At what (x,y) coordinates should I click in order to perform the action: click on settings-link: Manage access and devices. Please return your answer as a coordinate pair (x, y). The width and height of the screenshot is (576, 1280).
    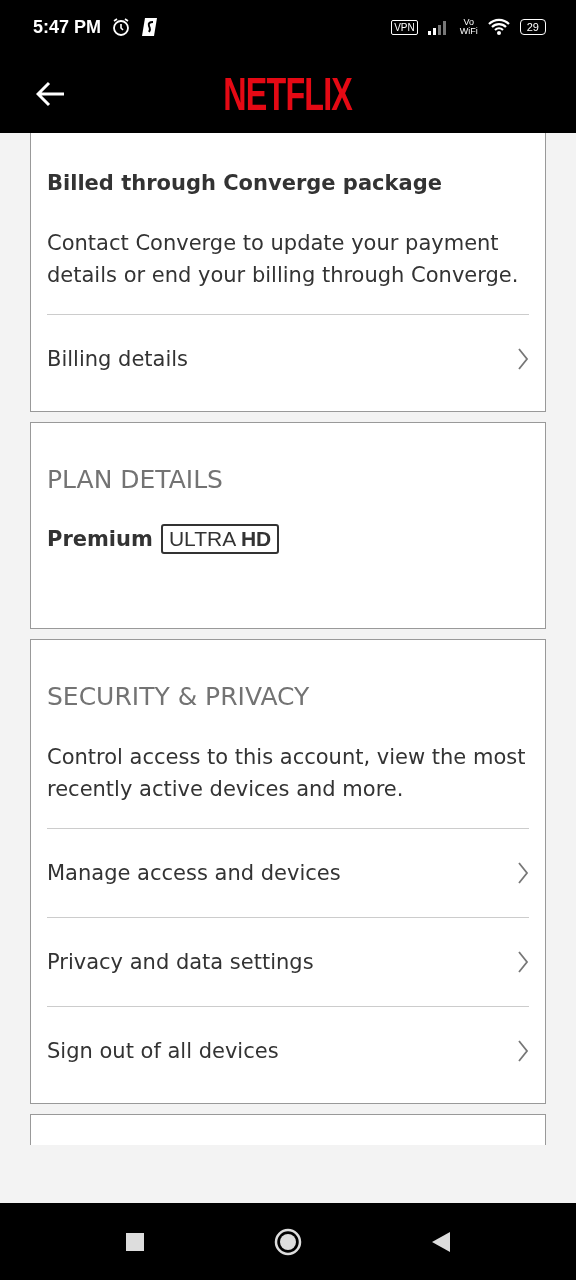
    Looking at the image, I should click on (288, 872).